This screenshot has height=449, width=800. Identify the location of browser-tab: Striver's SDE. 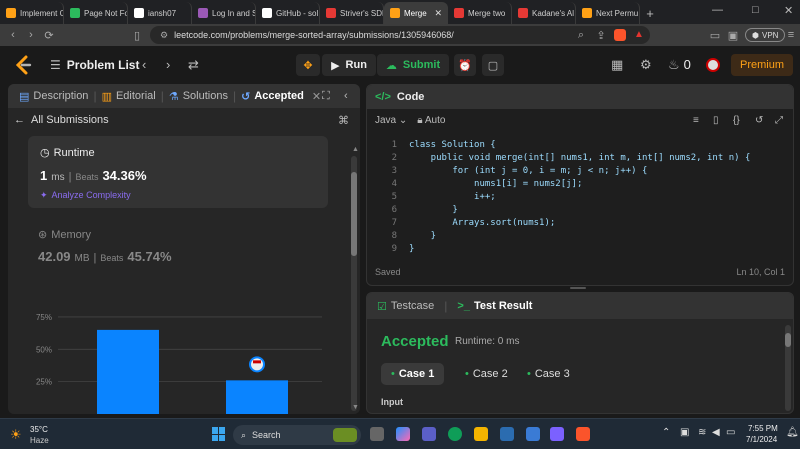
(352, 13).